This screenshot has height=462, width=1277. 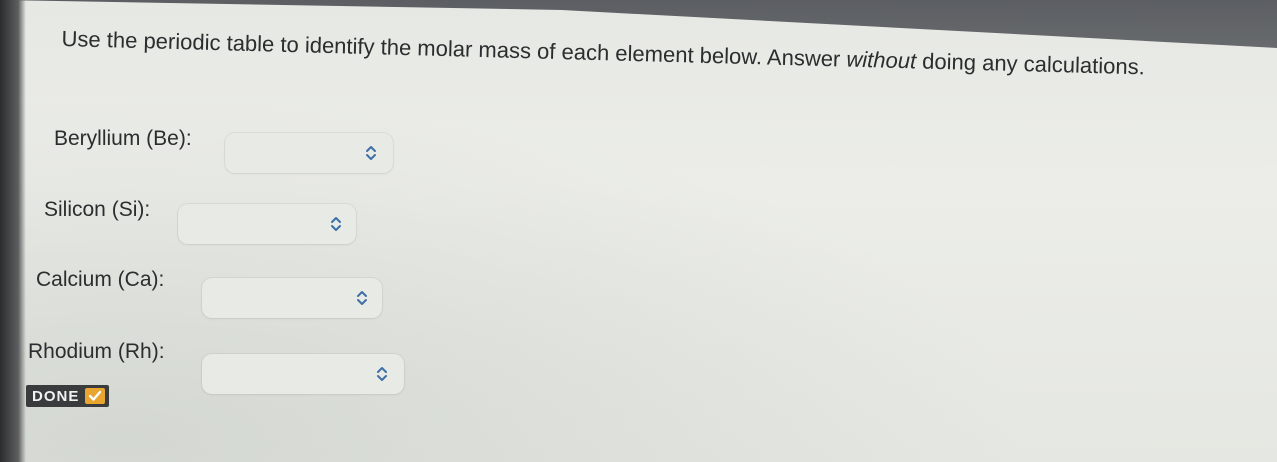 I want to click on element-row-beryllium: Beryllium (Be):, so click(x=123, y=139).